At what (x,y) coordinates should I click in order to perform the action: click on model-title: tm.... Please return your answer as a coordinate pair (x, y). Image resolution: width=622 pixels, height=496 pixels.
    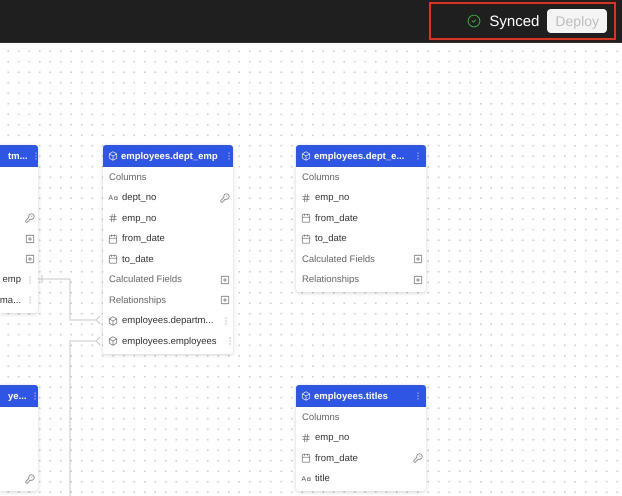
    Looking at the image, I should click on (18, 156).